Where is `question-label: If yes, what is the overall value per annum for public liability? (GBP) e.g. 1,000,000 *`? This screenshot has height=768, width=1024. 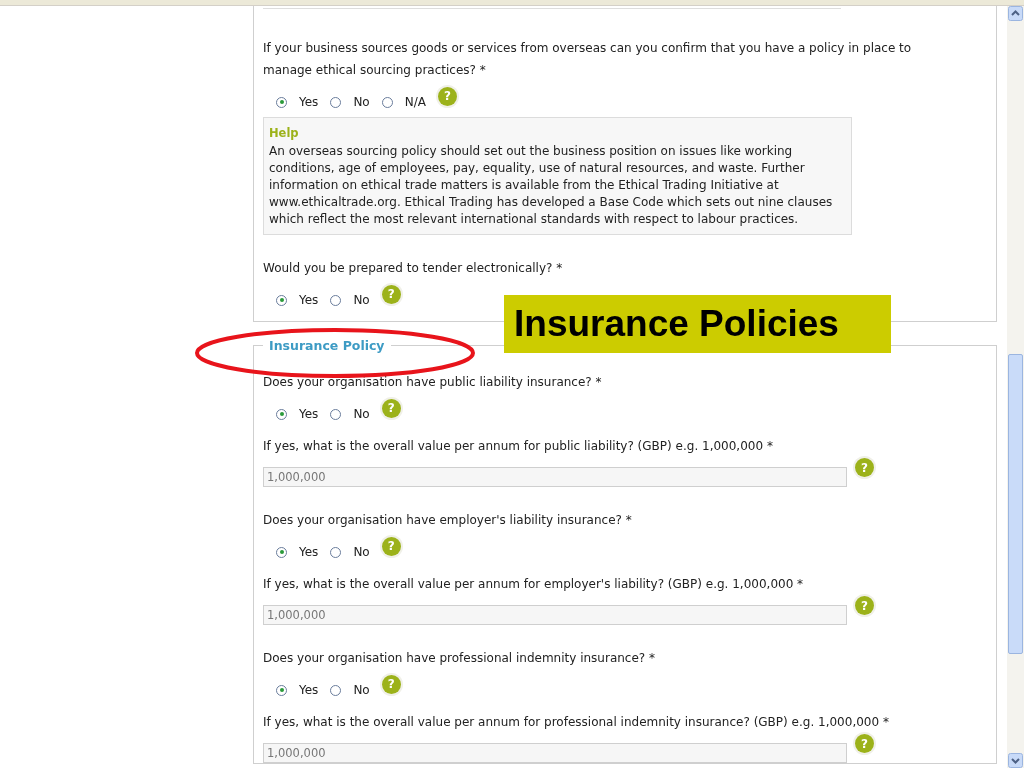
question-label: If yes, what is the overall value per annum for public liability? (GBP) e.g. 1,000,000 * is located at coordinates (518, 446).